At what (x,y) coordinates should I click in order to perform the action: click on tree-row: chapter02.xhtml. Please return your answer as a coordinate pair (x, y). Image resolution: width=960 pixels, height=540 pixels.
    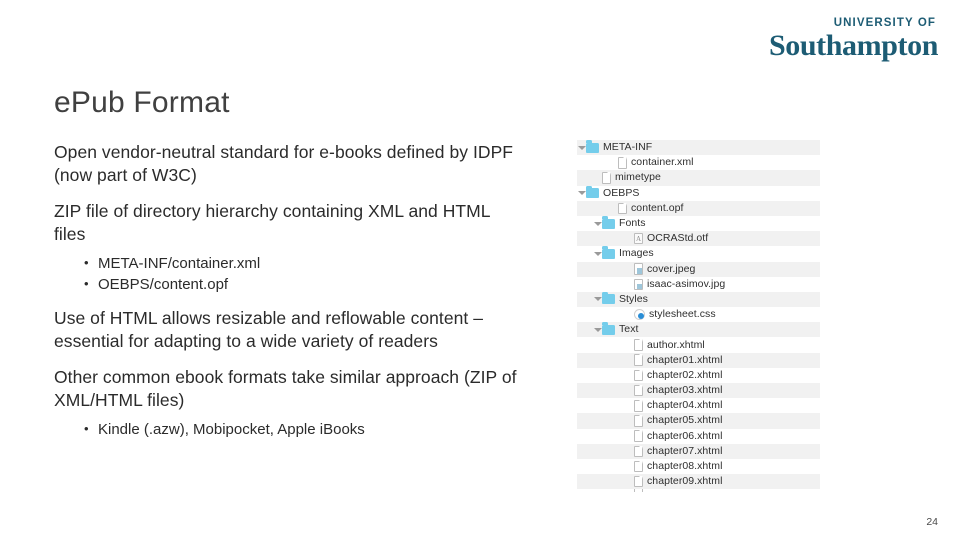
    Looking at the image, I should click on (698, 375).